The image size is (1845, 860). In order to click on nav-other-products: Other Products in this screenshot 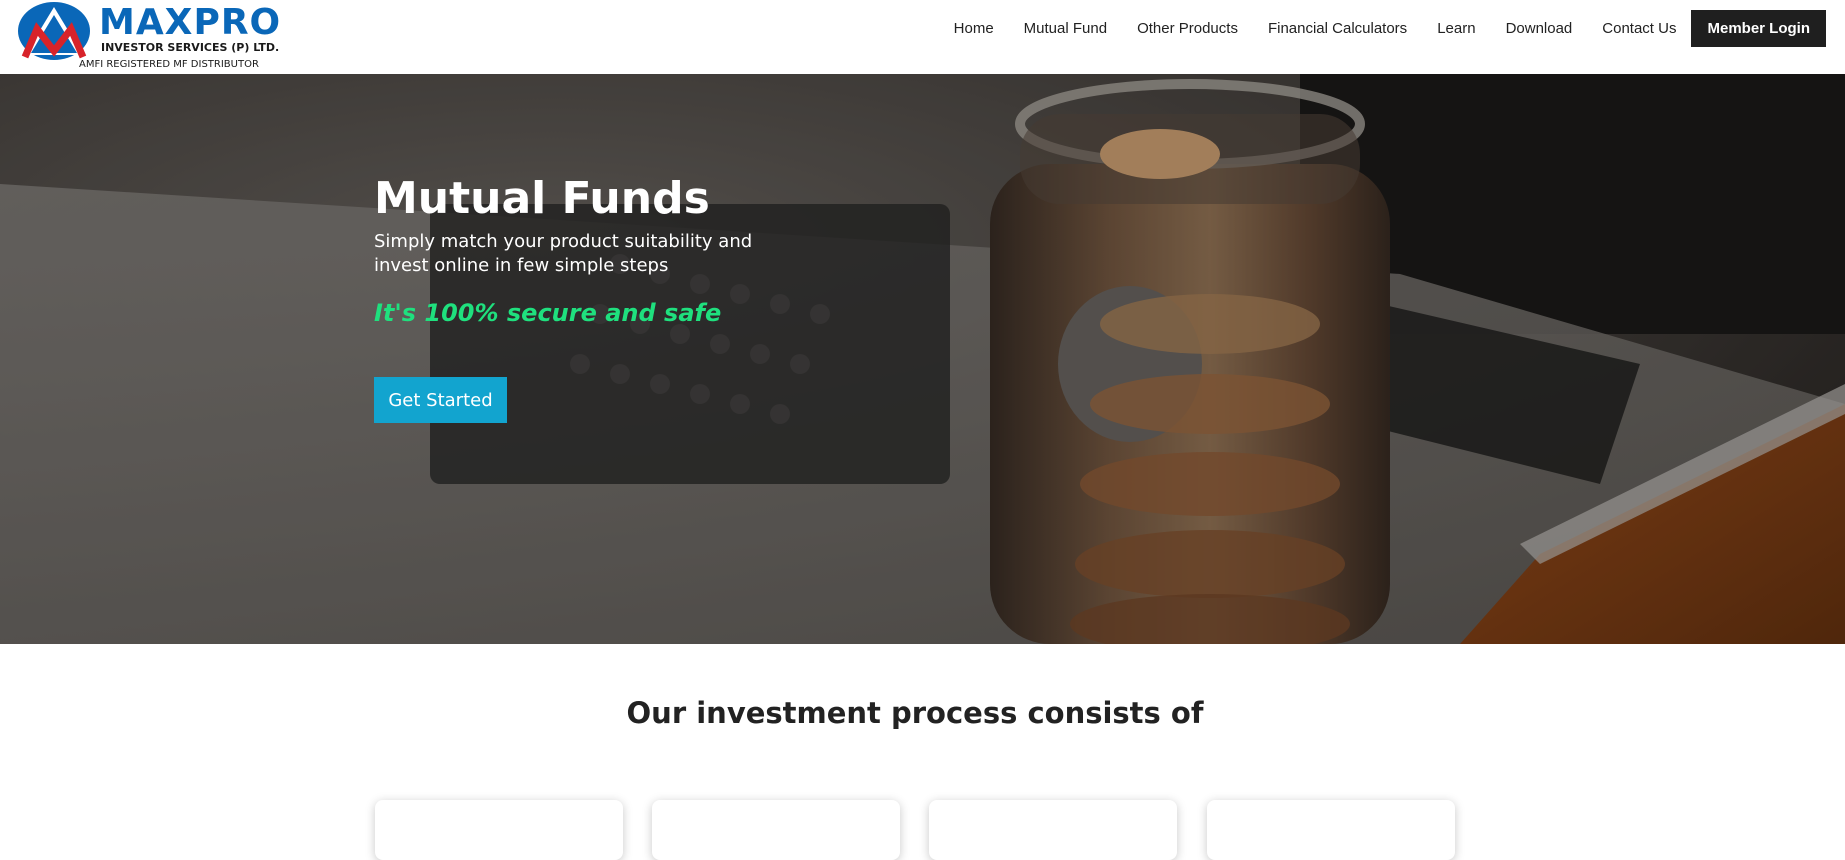, I will do `click(1187, 28)`.